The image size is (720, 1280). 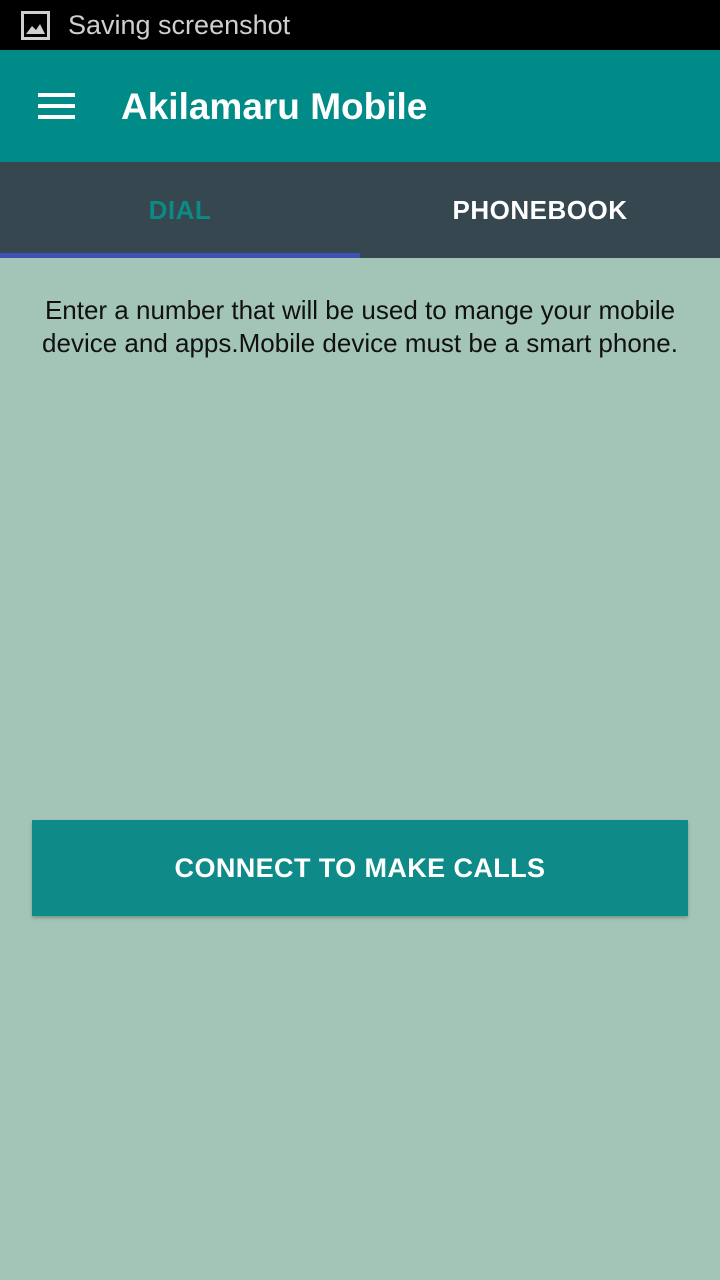 I want to click on tab-dial-label: DIAL, so click(x=180, y=209).